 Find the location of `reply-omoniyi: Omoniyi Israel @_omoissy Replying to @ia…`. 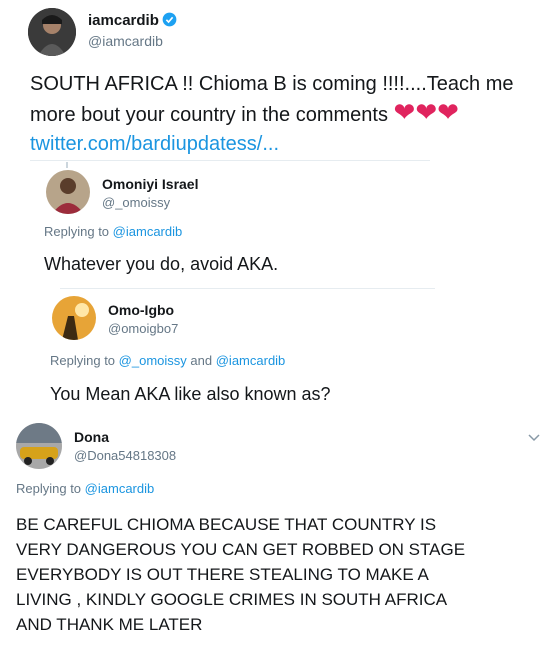

reply-omoniyi: Omoniyi Israel @_omoissy Replying to @ia… is located at coordinates (235, 225).